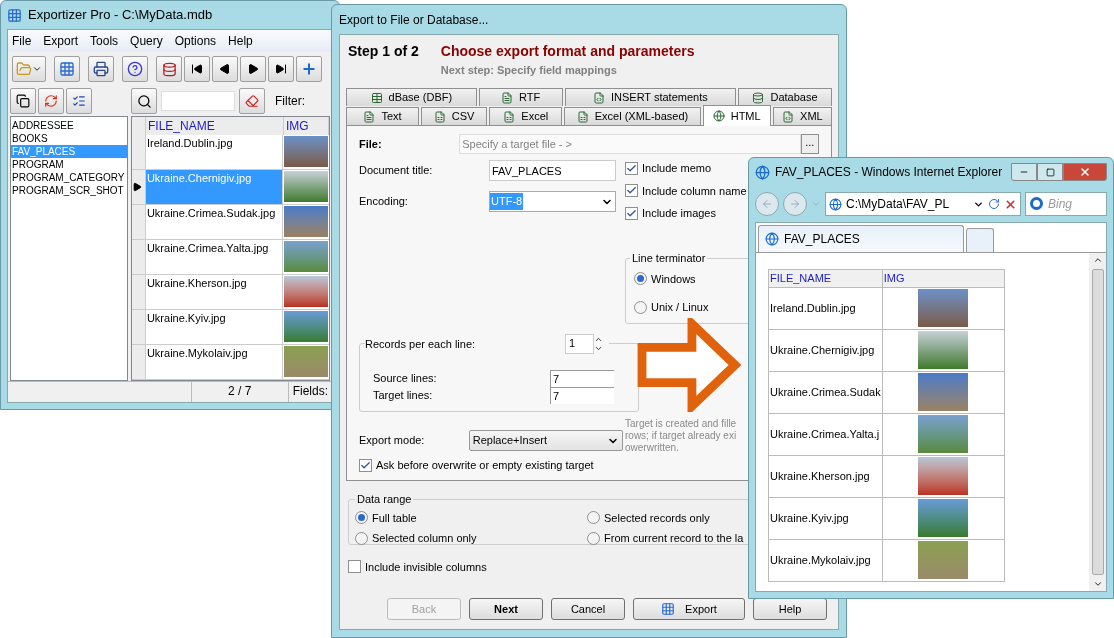  I want to click on menu-item: File, so click(22, 41).